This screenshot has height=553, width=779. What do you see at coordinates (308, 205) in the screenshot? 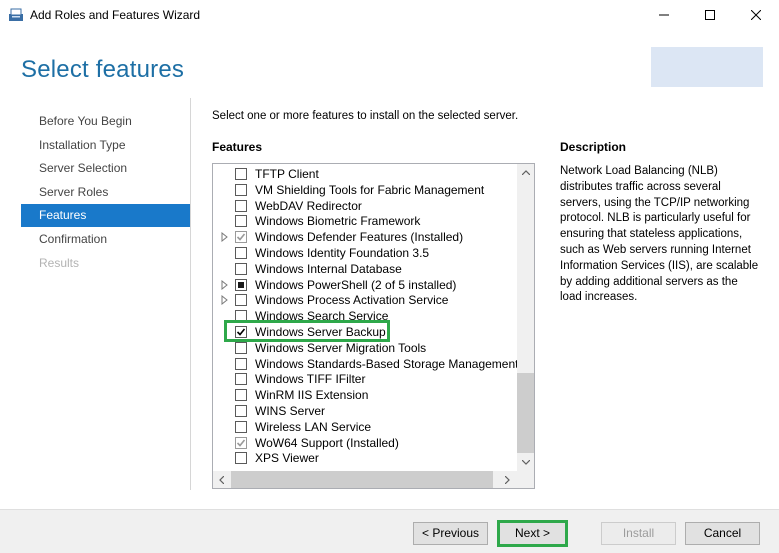
I see `feature-label: WebDAV Redirector` at bounding box center [308, 205].